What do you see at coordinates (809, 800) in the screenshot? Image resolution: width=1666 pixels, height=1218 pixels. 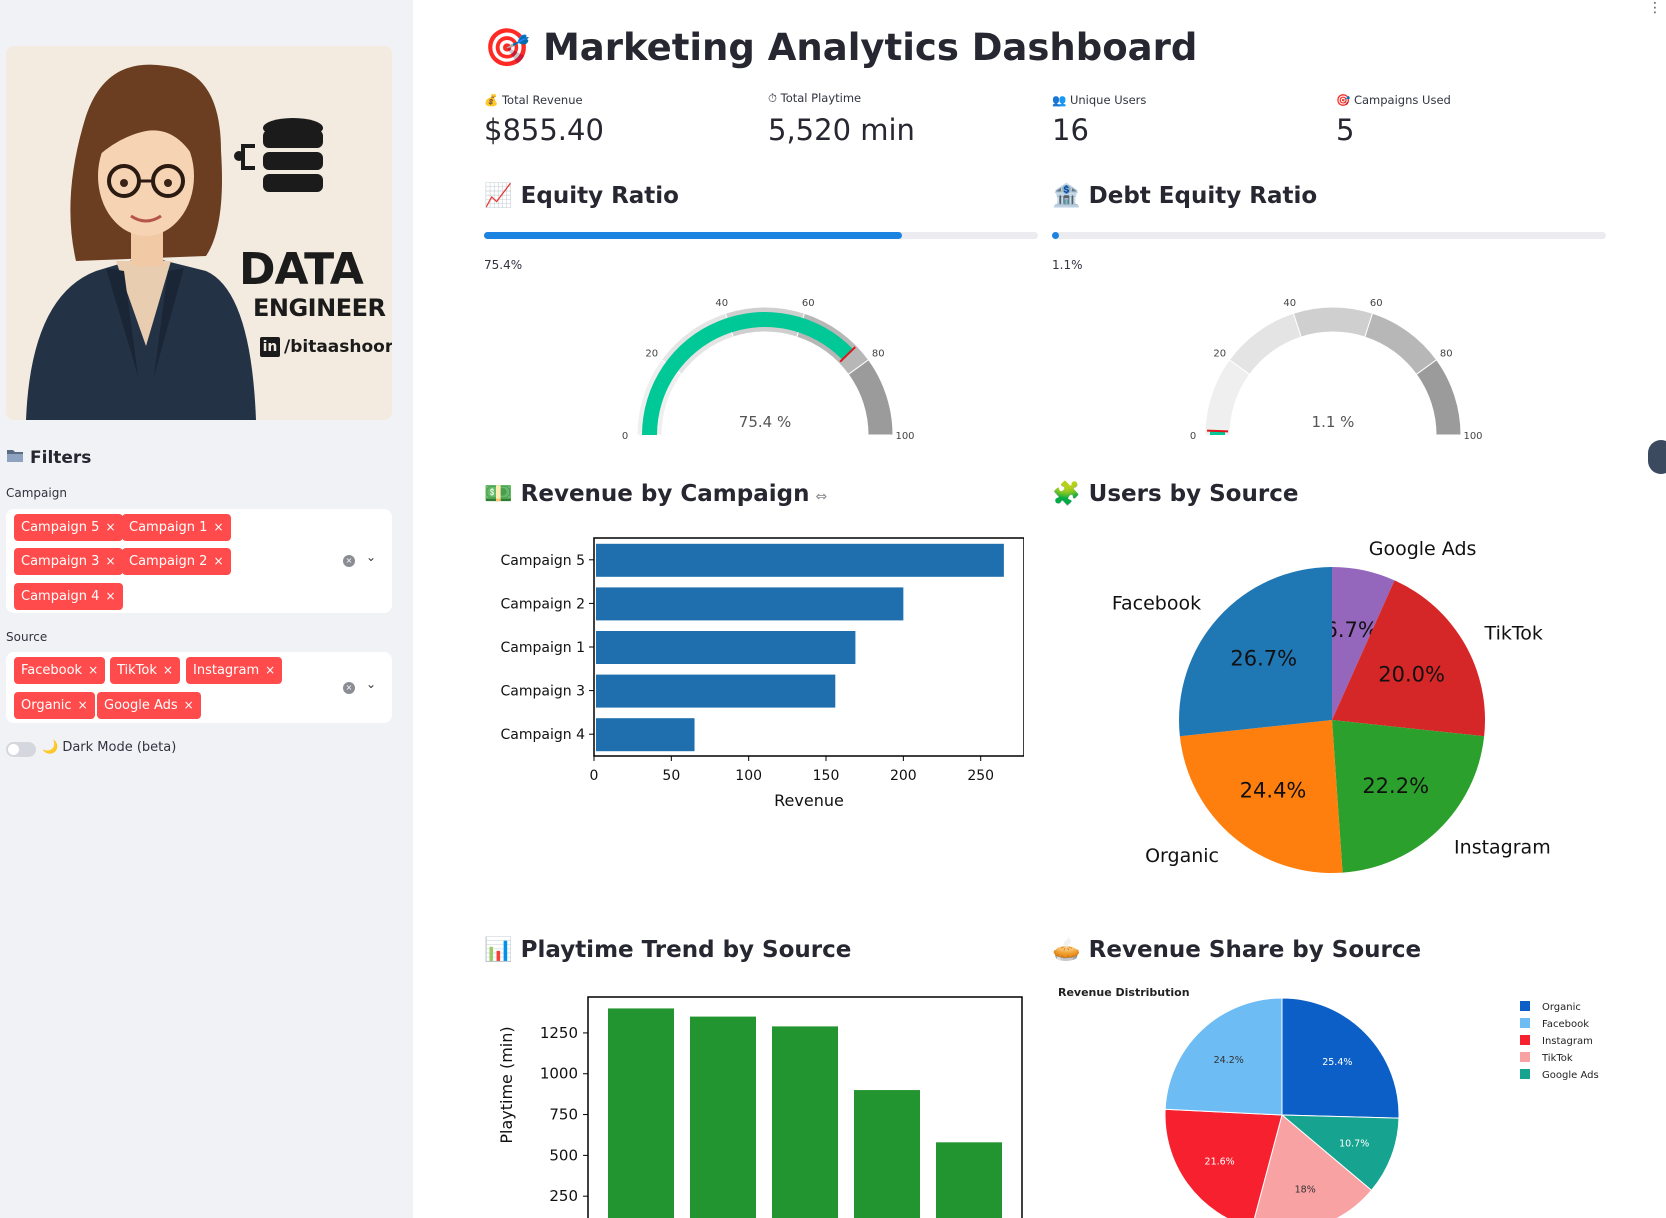 I see `x-axis-label: Revenue` at bounding box center [809, 800].